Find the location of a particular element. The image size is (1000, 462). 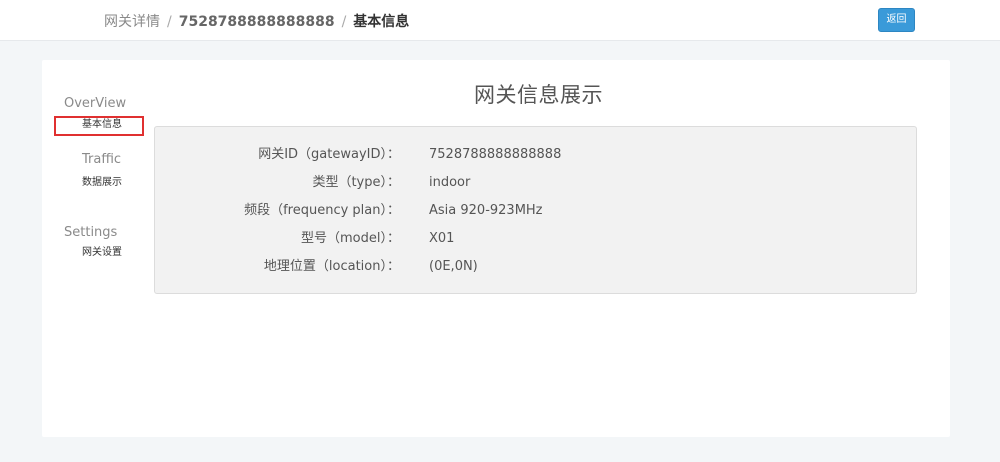

info-row-model: 型号（model）： X01 is located at coordinates (535, 239).